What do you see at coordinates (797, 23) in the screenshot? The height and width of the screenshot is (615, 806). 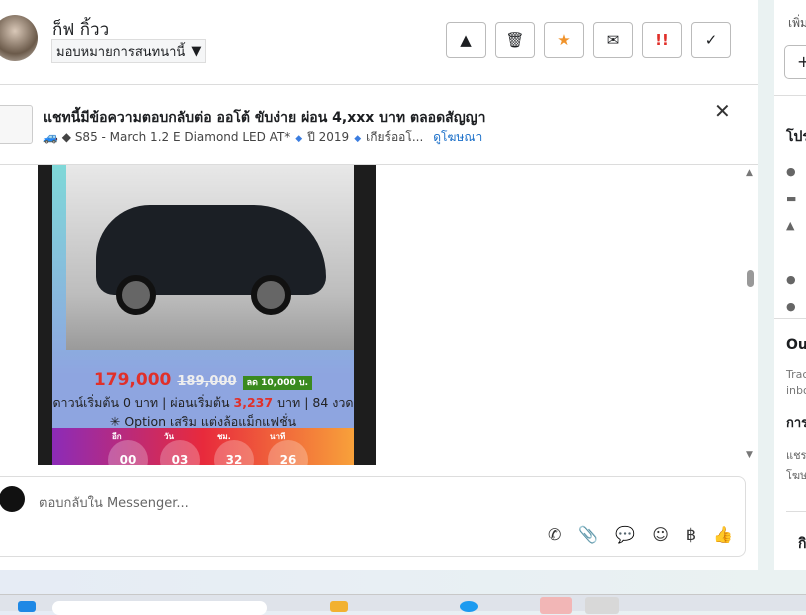 I see `add-label: เพิ่ม` at bounding box center [797, 23].